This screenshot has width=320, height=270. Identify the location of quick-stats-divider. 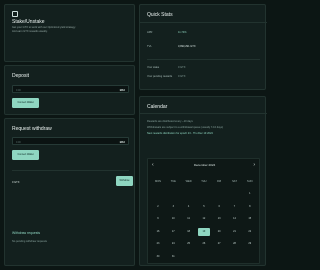
(203, 22).